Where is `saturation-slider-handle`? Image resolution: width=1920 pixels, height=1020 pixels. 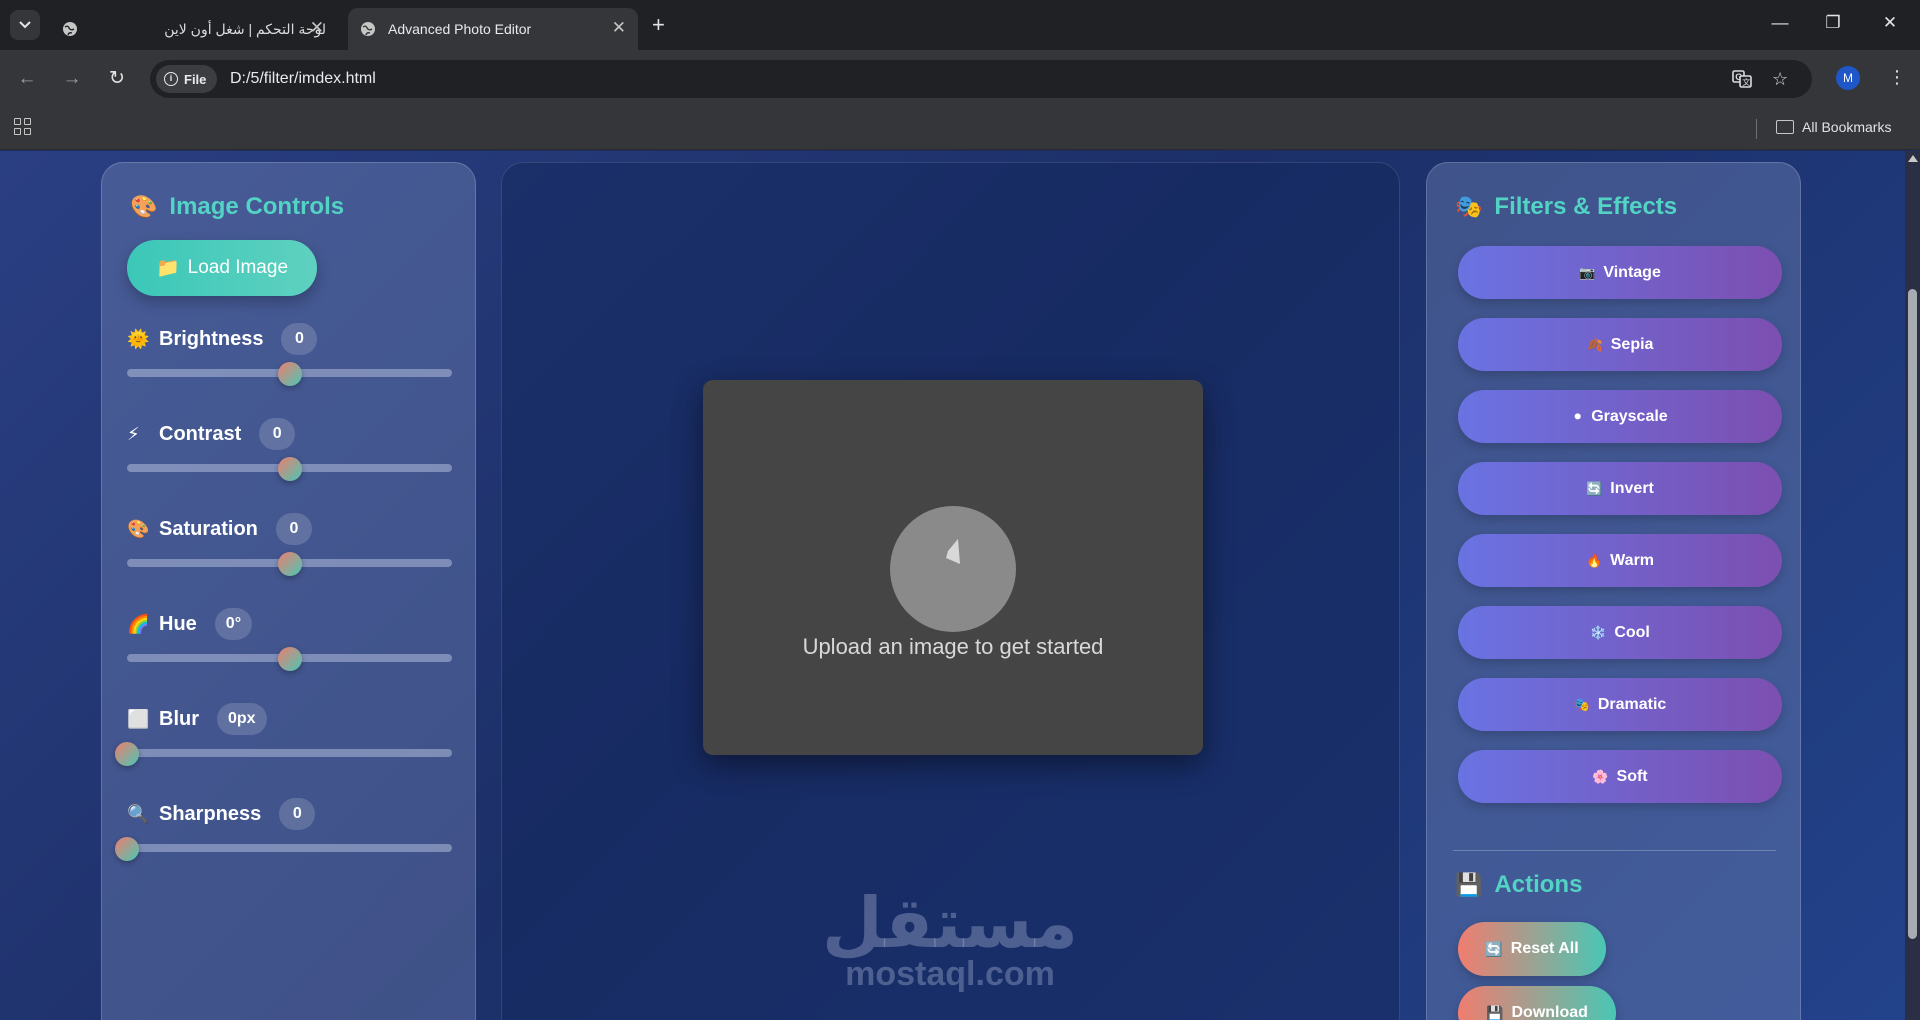
saturation-slider-handle is located at coordinates (289, 564).